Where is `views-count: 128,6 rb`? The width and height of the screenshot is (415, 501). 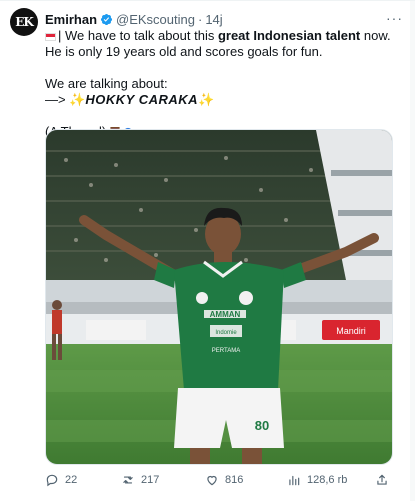
views-count: 128,6 rb is located at coordinates (327, 480).